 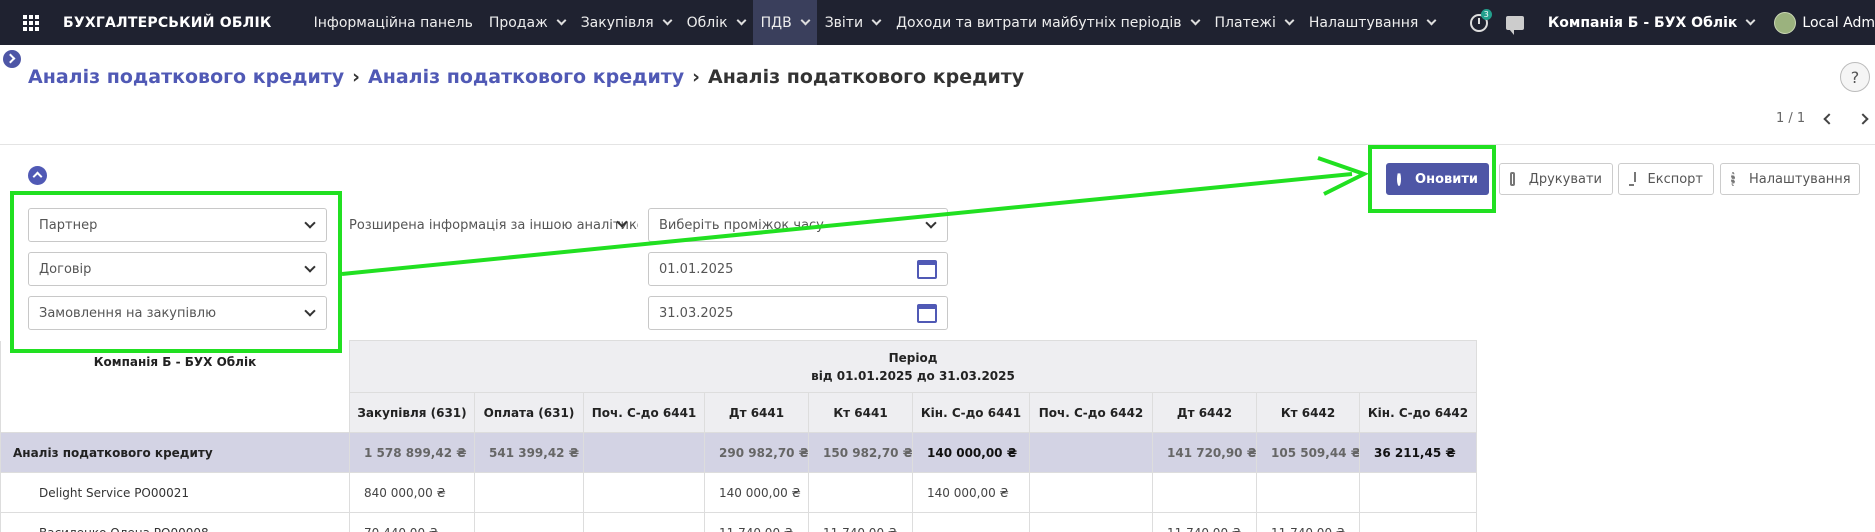 I want to click on annotation-arrow, so click(x=855, y=216).